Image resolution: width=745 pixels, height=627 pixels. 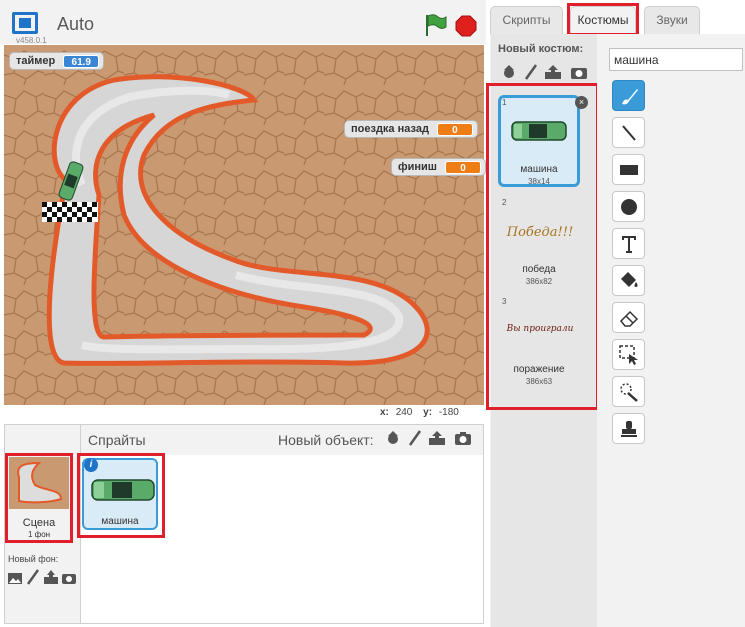 I want to click on upload-sprite-icon, so click(x=437, y=438).